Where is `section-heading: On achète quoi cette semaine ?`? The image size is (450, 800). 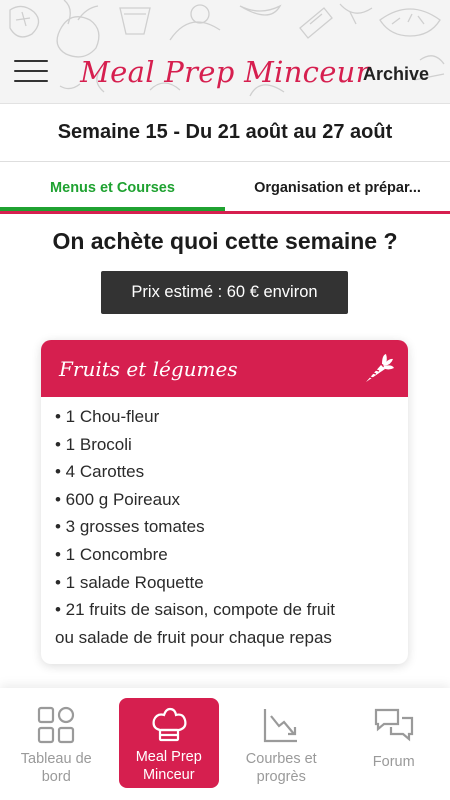 section-heading: On achète quoi cette semaine ? is located at coordinates (225, 241).